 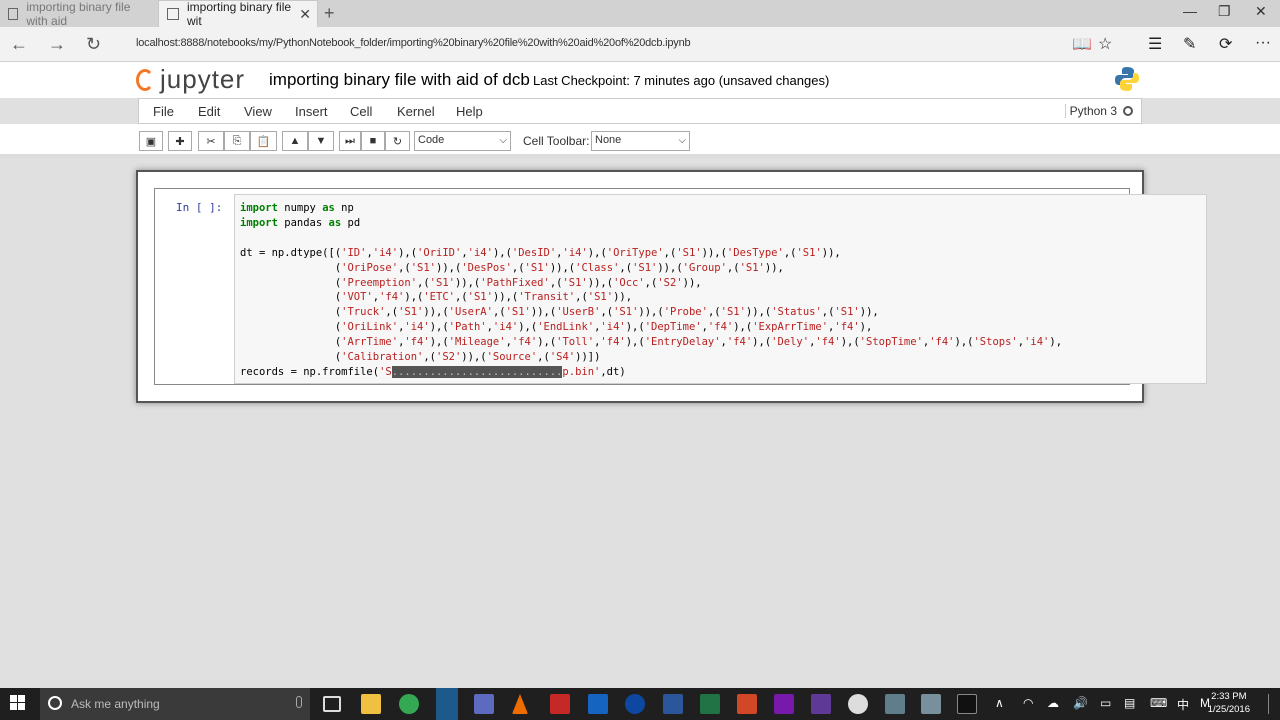 What do you see at coordinates (1268, 704) in the screenshot?
I see `show-desktop-button` at bounding box center [1268, 704].